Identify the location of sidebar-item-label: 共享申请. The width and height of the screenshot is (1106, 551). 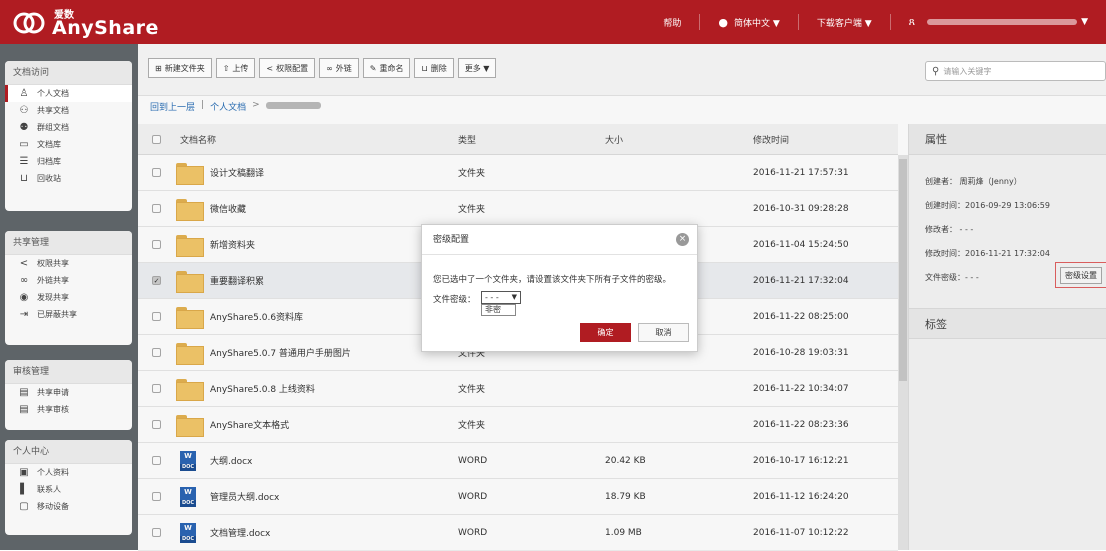
(53, 392).